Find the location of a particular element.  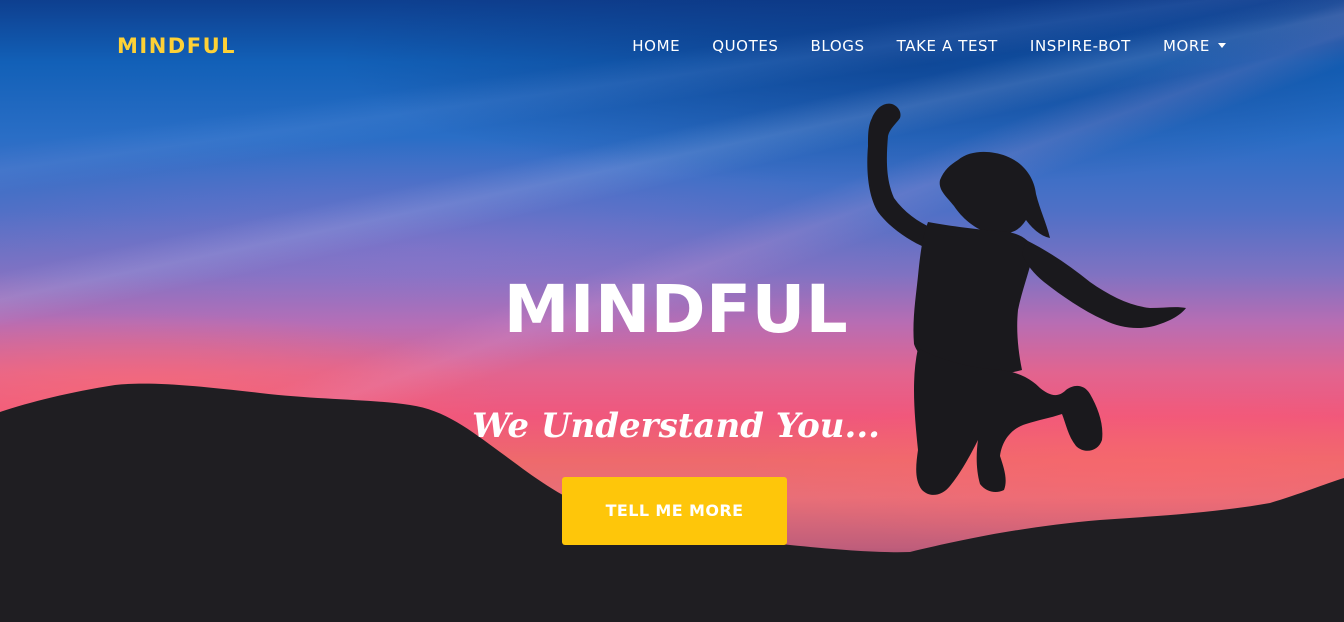

tell-me-more-button: TELL ME MORE is located at coordinates (674, 511).